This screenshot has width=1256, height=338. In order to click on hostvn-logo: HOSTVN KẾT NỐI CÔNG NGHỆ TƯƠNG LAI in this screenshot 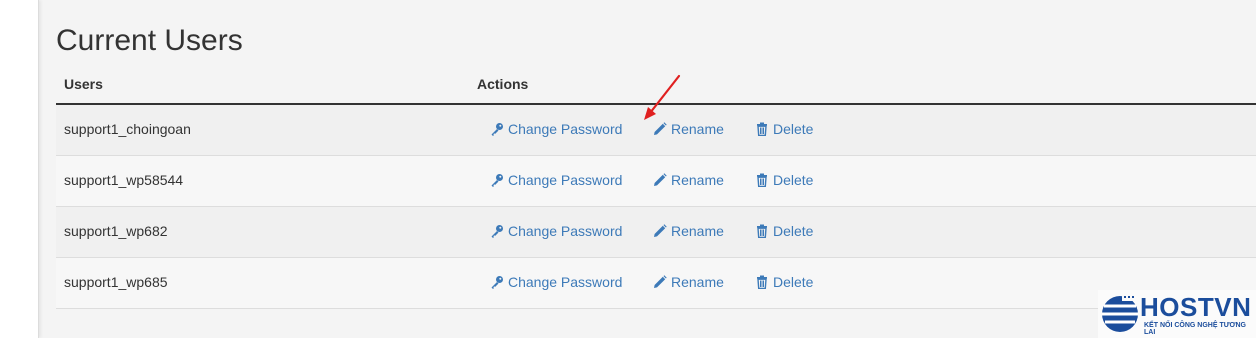, I will do `click(1177, 314)`.